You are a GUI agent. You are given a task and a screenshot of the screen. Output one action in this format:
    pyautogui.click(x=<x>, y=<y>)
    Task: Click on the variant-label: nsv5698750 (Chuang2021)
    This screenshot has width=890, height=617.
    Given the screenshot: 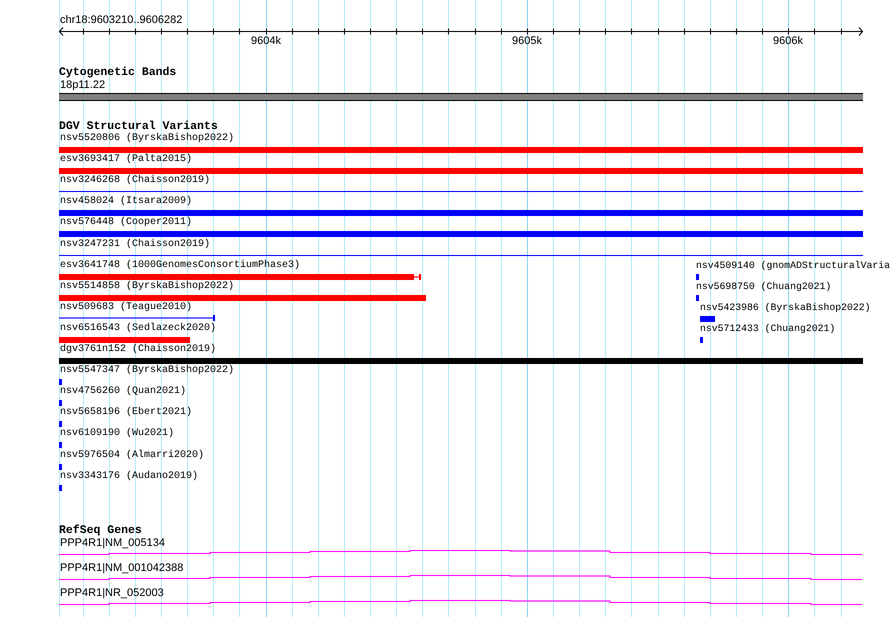 What is the action you would take?
    pyautogui.click(x=764, y=287)
    